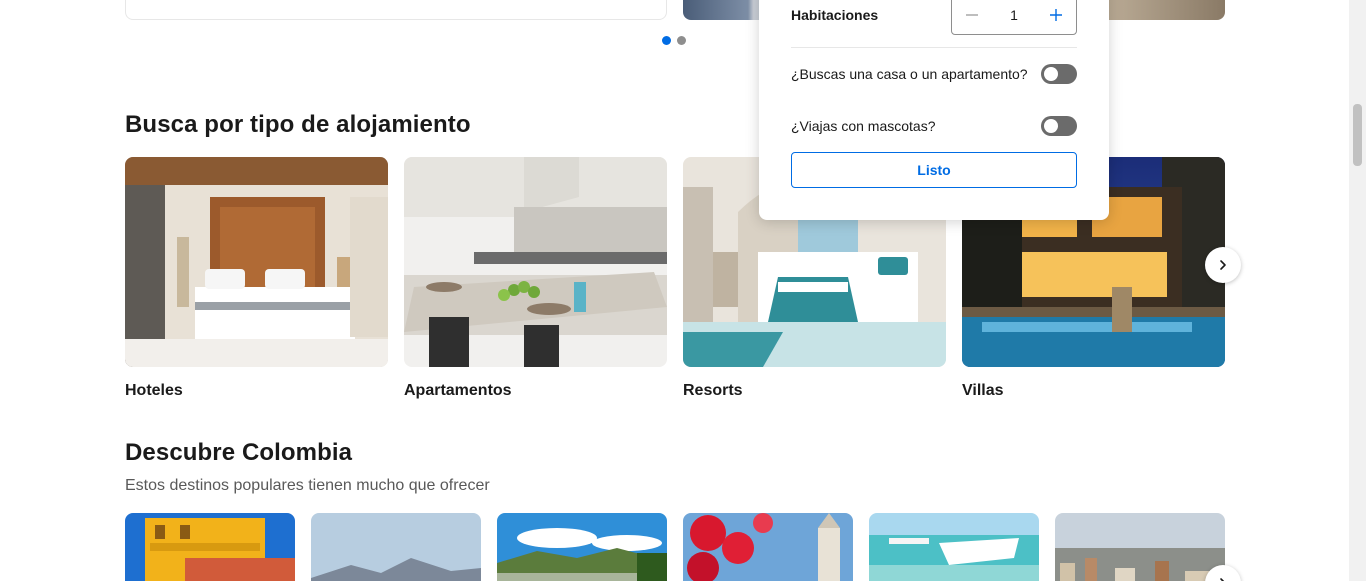 The height and width of the screenshot is (581, 1366). I want to click on property-label-resorts: Resorts, so click(713, 391).